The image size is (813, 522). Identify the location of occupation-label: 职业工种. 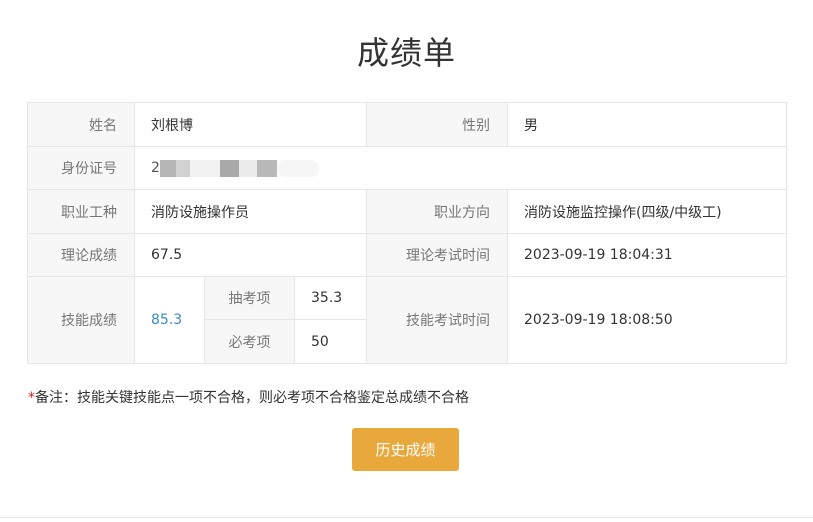
(81, 212).